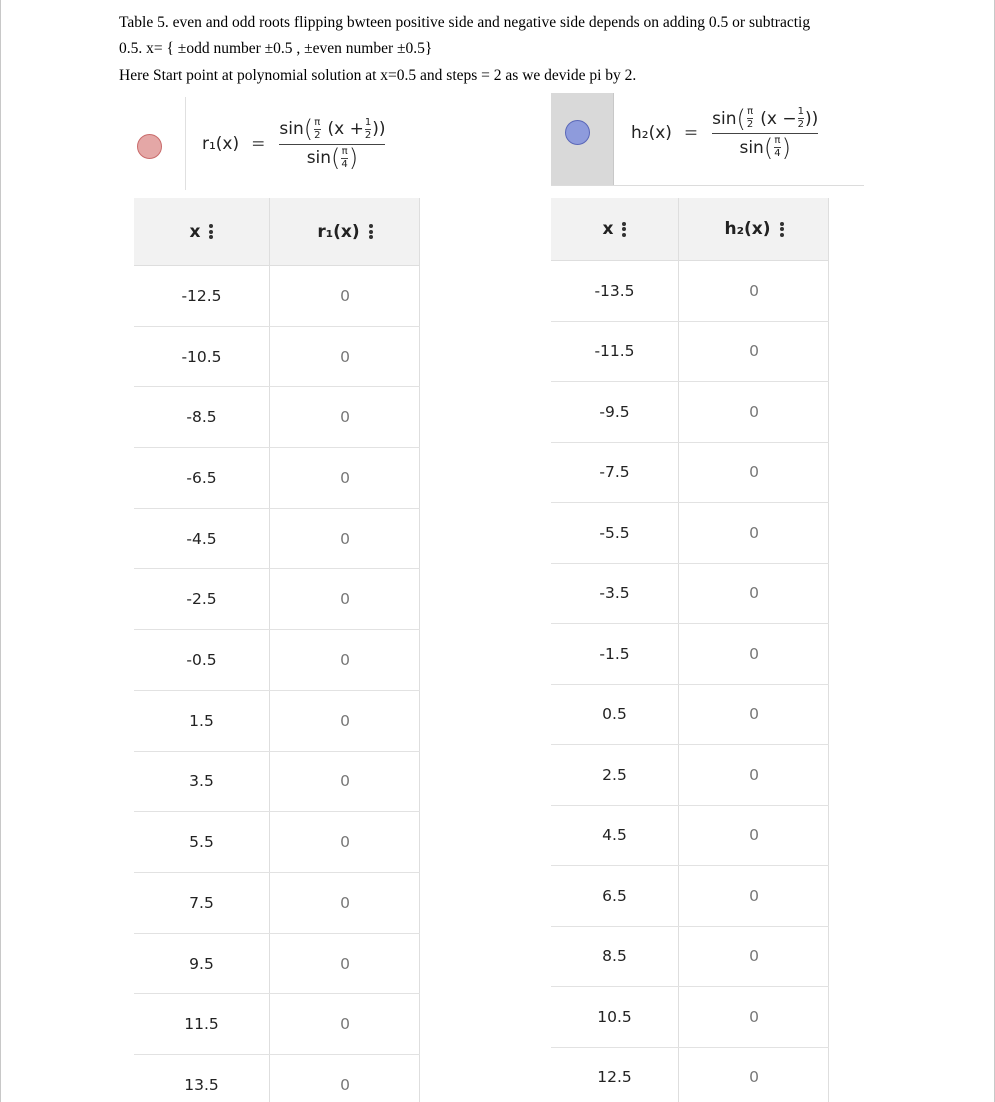 The height and width of the screenshot is (1102, 995). Describe the element at coordinates (614, 654) in the screenshot. I see `cell-x: -1.5` at that location.